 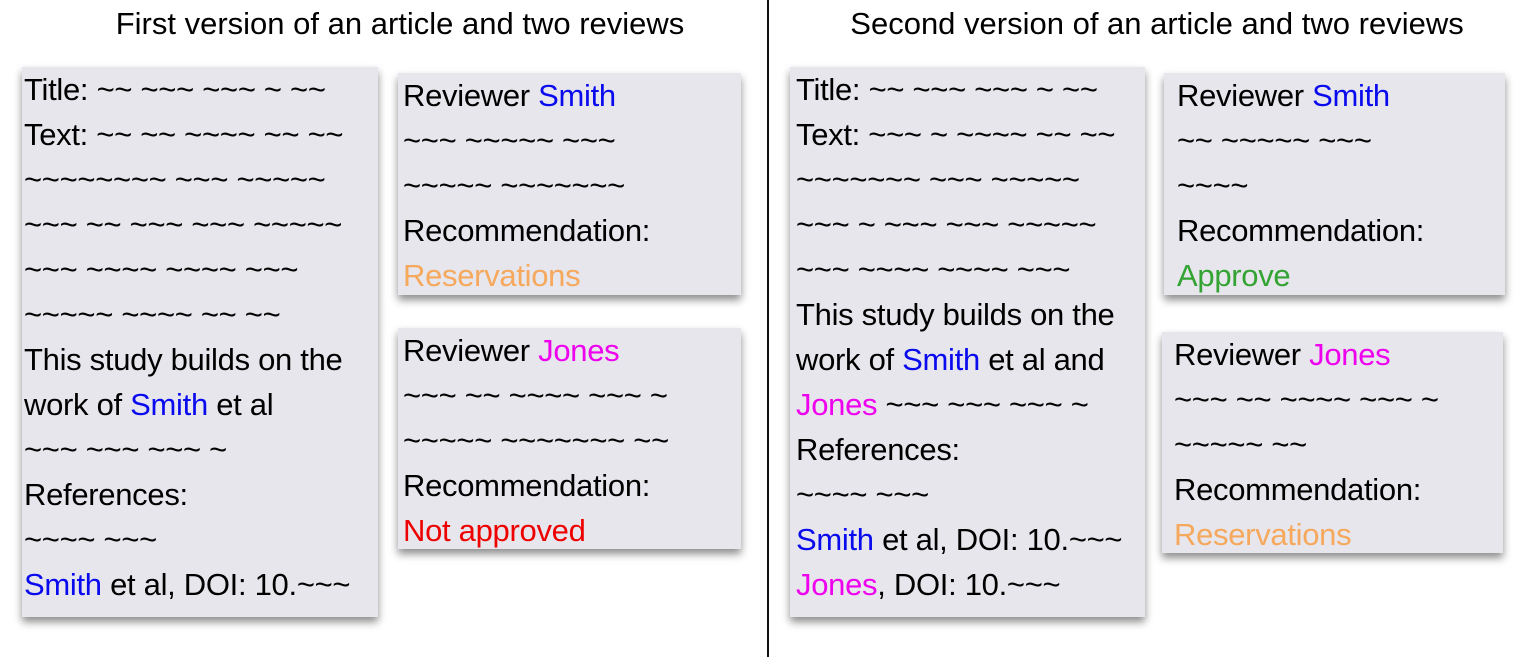 What do you see at coordinates (509, 140) in the screenshot?
I see `review-text: ~~~ ~~~~~ ~~~` at bounding box center [509, 140].